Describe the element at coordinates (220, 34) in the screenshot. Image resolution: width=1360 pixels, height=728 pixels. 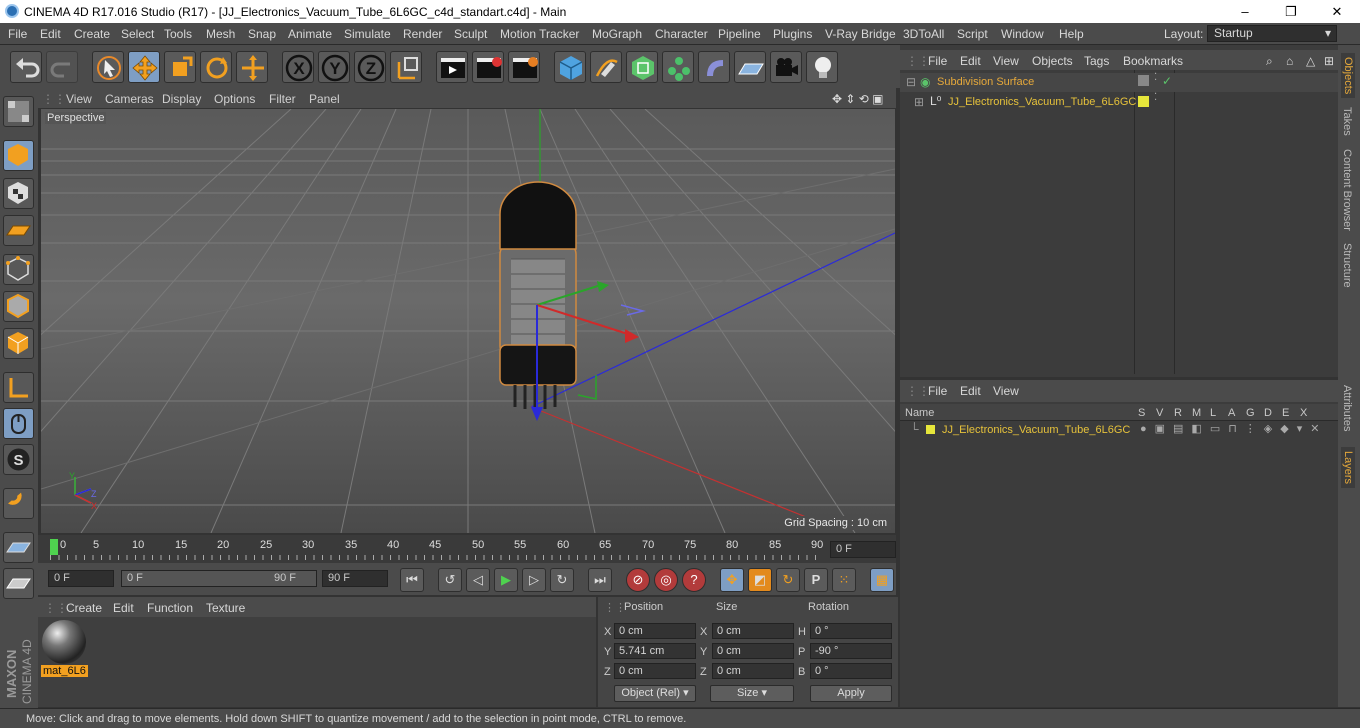
I see `menu-mesh: Mesh` at that location.